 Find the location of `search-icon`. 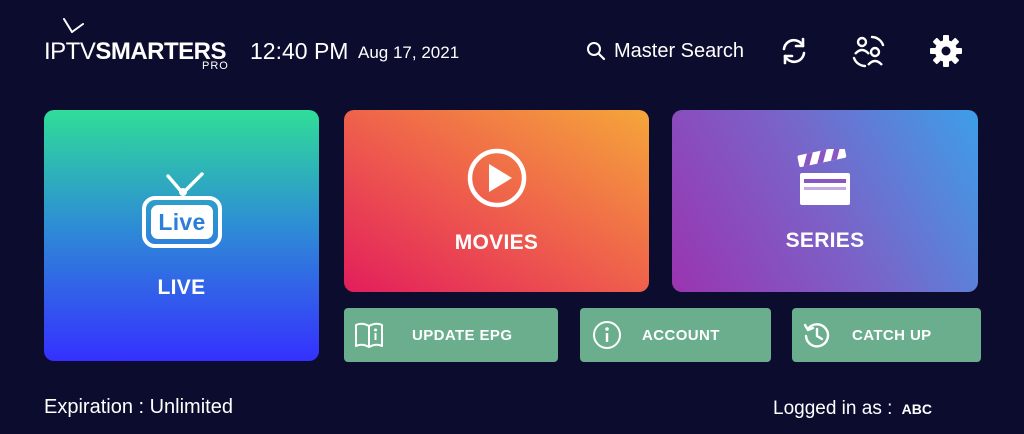

search-icon is located at coordinates (596, 51).